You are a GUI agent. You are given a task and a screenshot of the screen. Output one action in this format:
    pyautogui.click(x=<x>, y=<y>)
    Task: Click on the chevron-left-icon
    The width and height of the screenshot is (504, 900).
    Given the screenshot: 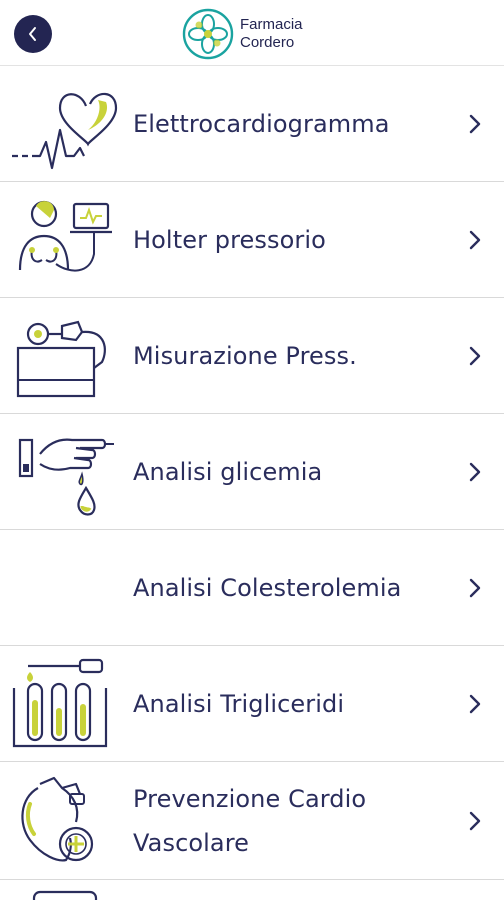 What is the action you would take?
    pyautogui.click(x=32, y=34)
    